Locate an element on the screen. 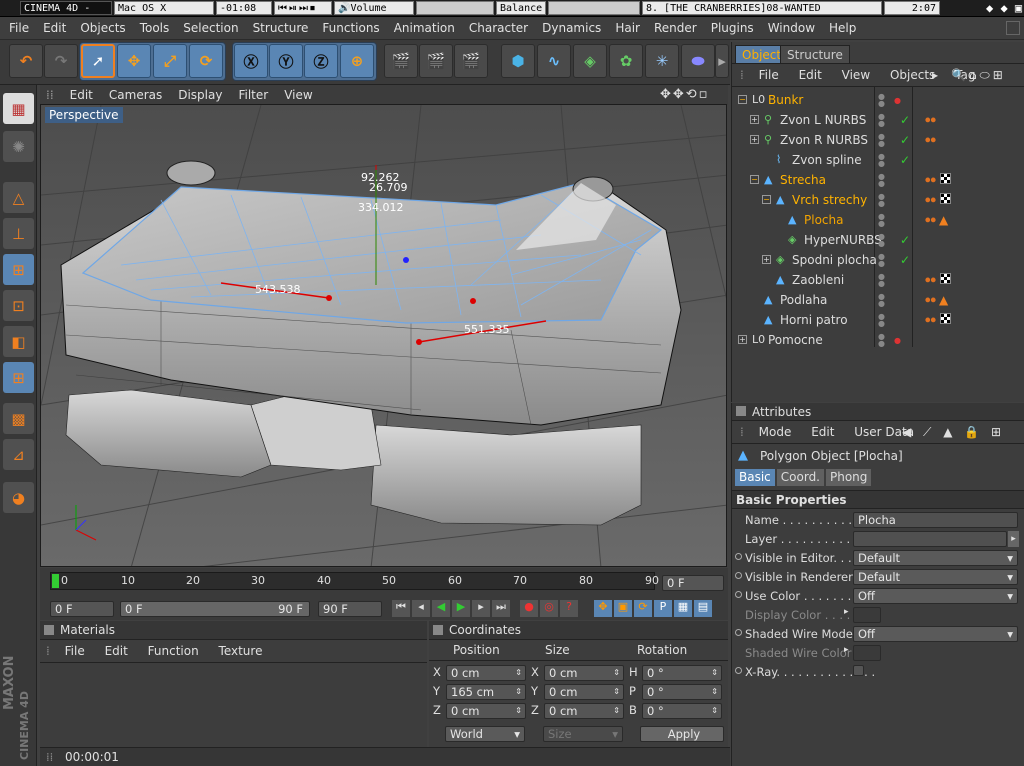 This screenshot has height=766, width=1024. key-point-icon: ▤ is located at coordinates (703, 608).